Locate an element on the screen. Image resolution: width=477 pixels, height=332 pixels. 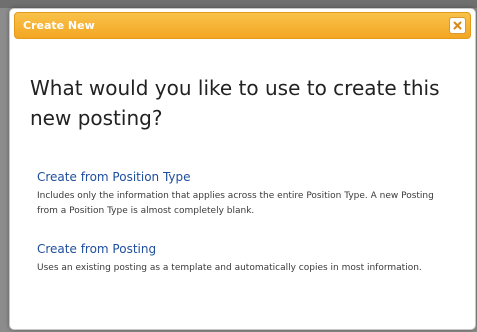
dialog-titlebar: Create New is located at coordinates (242, 25).